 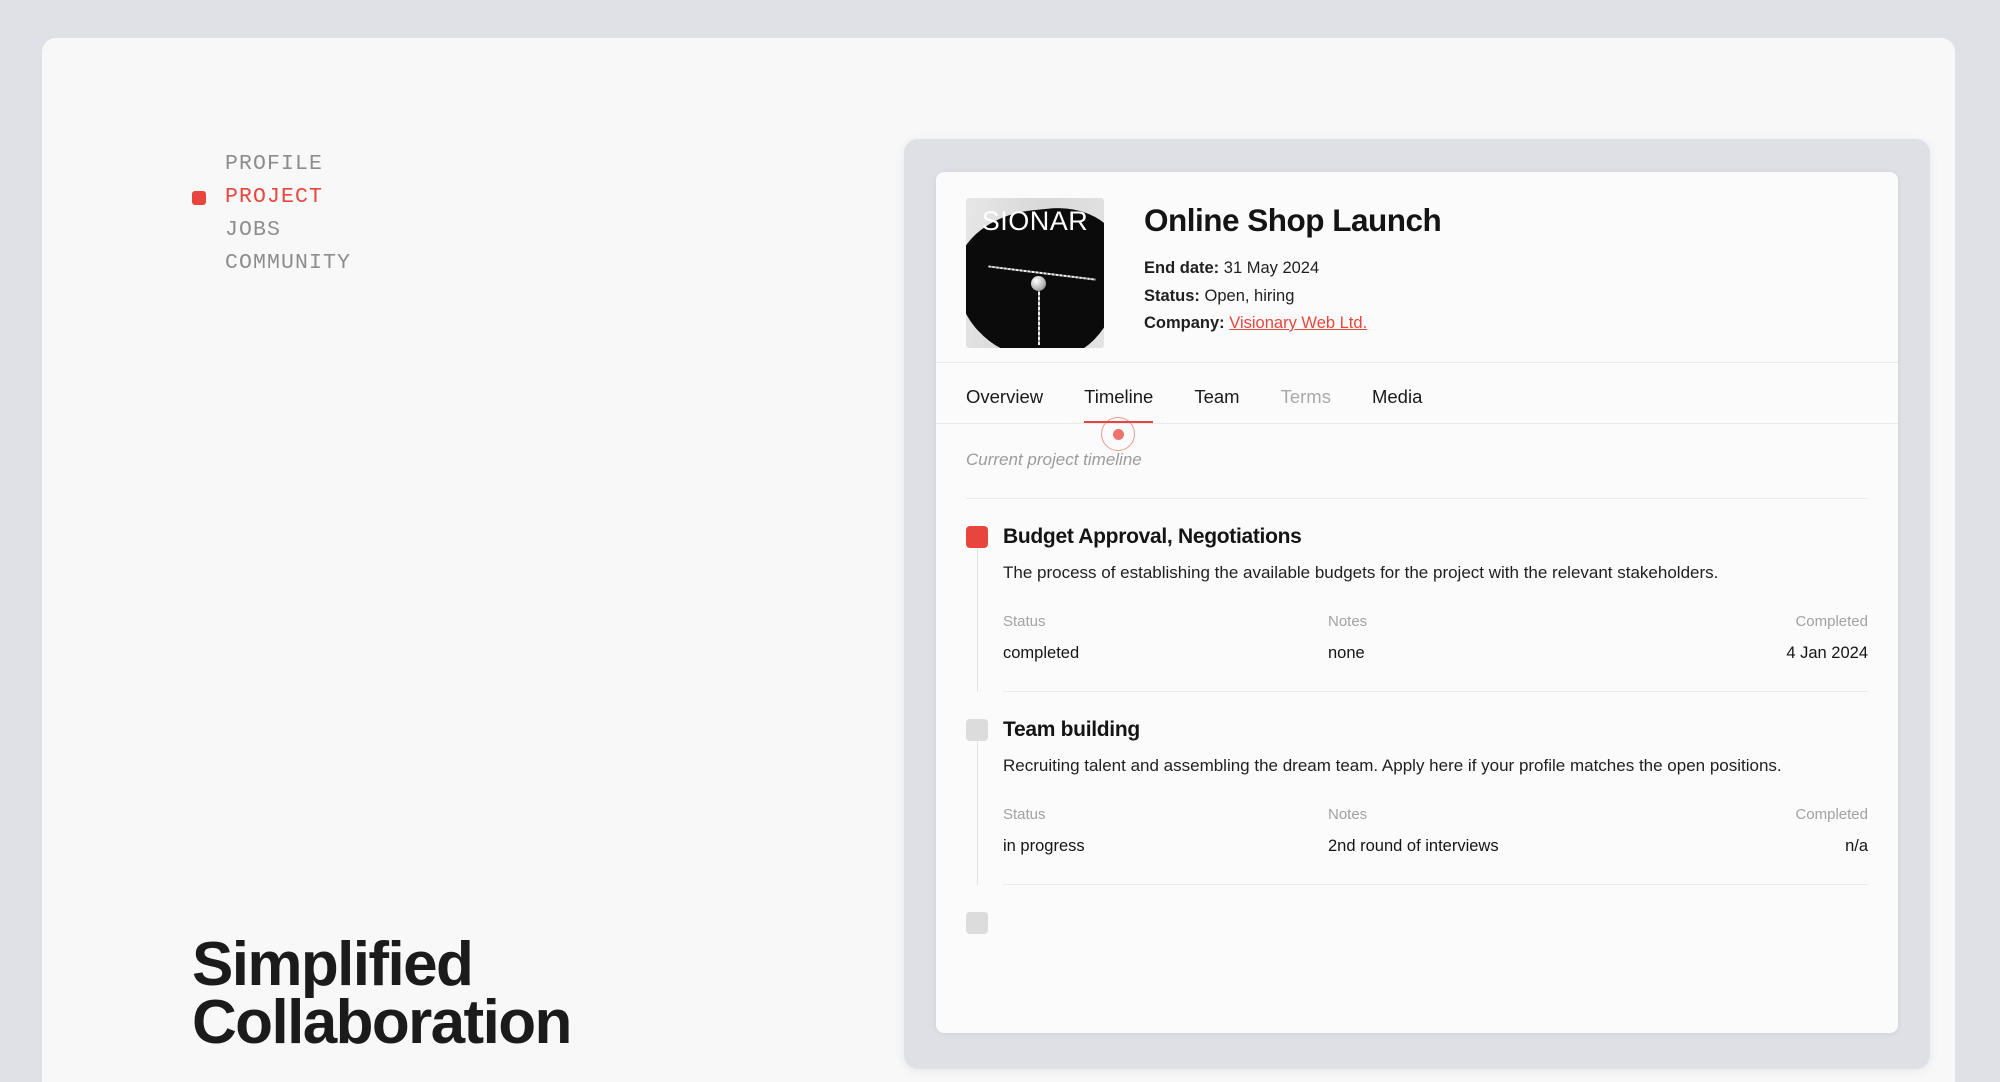 I want to click on project-company-row: Company: Visionary Web Ltd., so click(x=1292, y=324).